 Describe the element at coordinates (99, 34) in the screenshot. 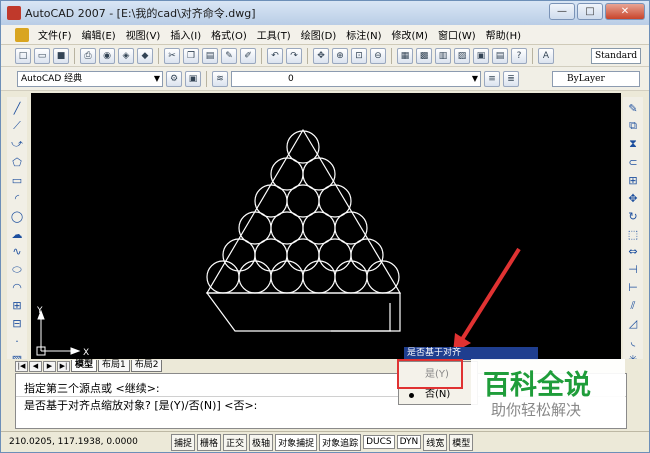

I see `menu-edit: 编辑(E)` at that location.